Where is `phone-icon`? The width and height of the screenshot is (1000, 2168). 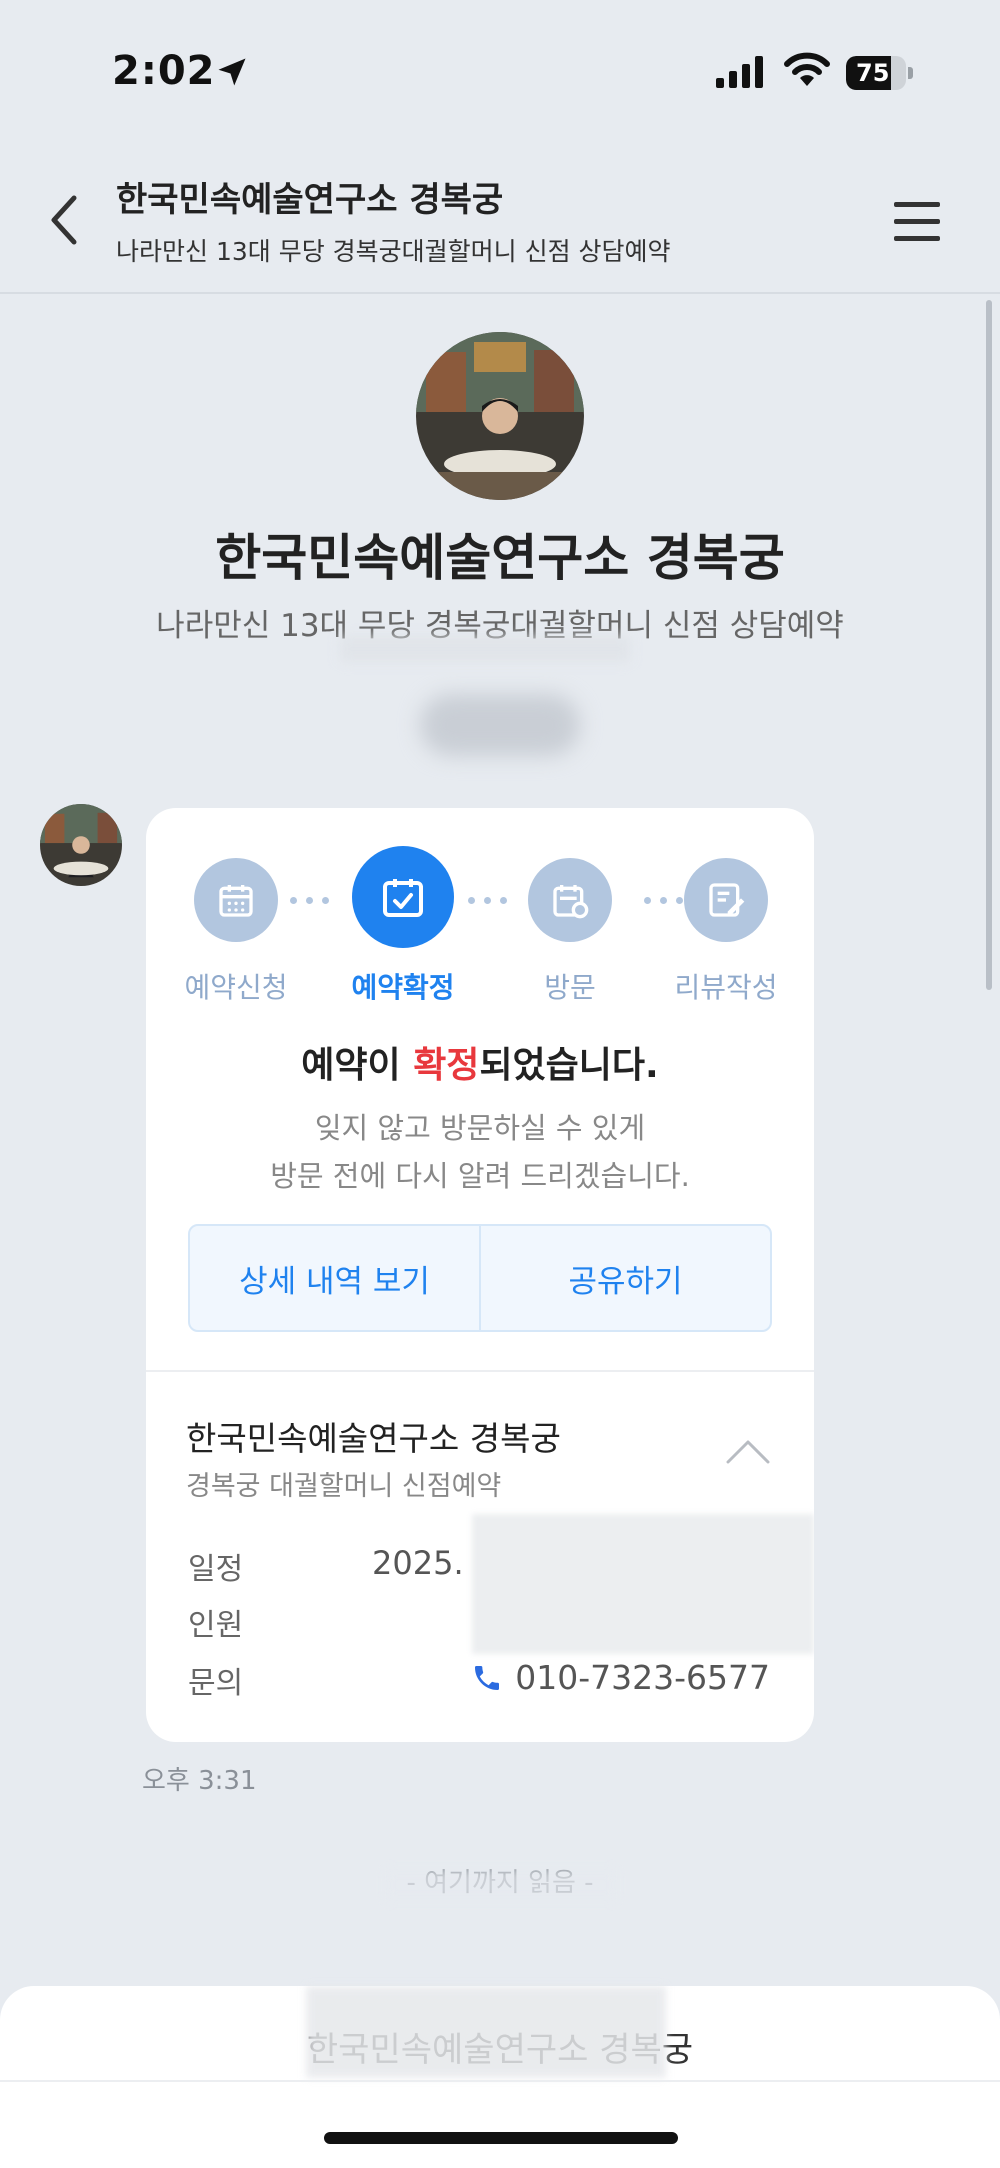
phone-icon is located at coordinates (487, 1677).